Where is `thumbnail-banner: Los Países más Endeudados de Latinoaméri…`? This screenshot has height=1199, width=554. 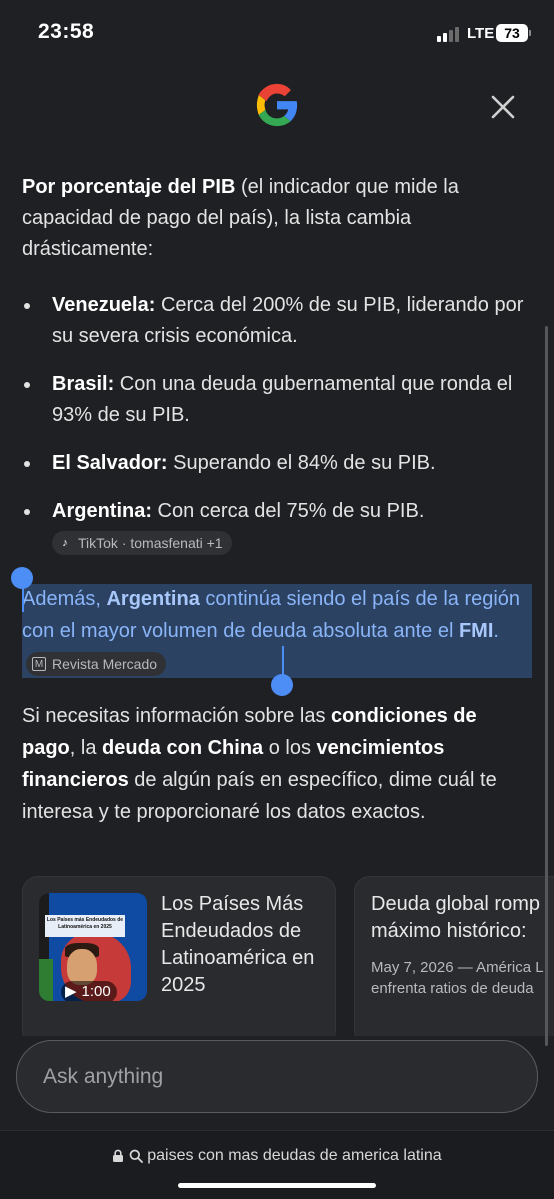
thumbnail-banner: Los Países más Endeudados de Latinoaméri… is located at coordinates (85, 926).